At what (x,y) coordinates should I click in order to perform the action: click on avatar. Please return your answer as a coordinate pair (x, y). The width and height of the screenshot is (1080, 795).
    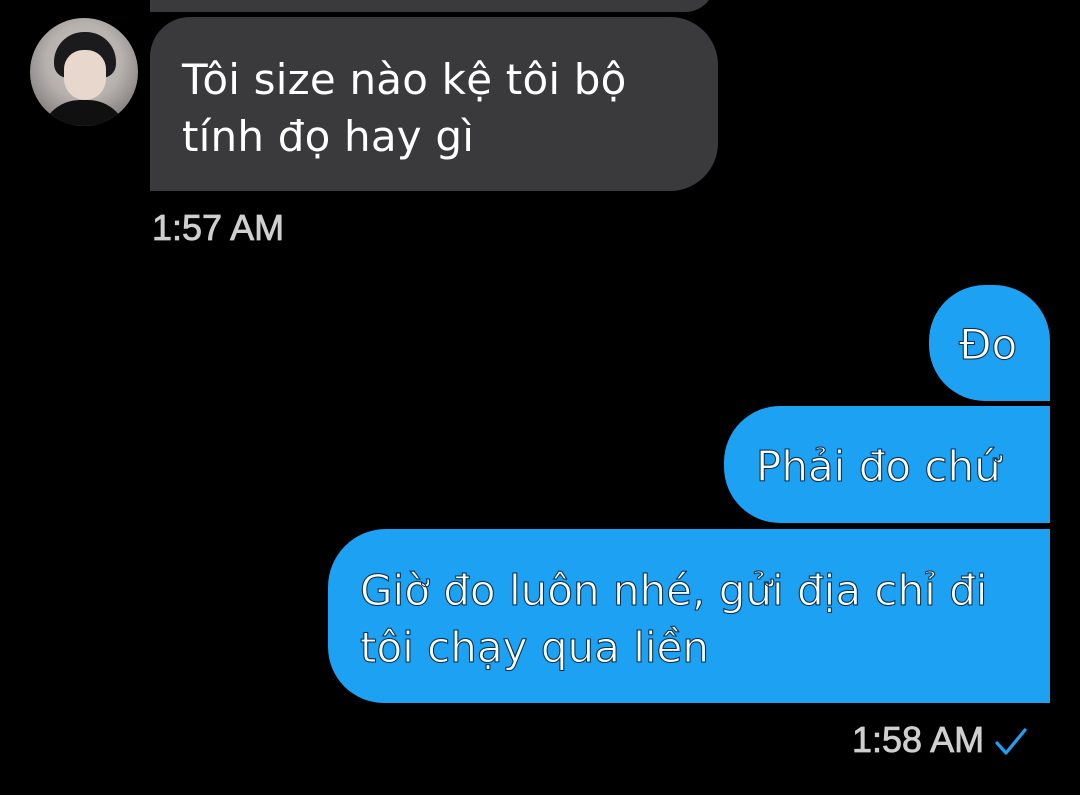
    Looking at the image, I should click on (84, 72).